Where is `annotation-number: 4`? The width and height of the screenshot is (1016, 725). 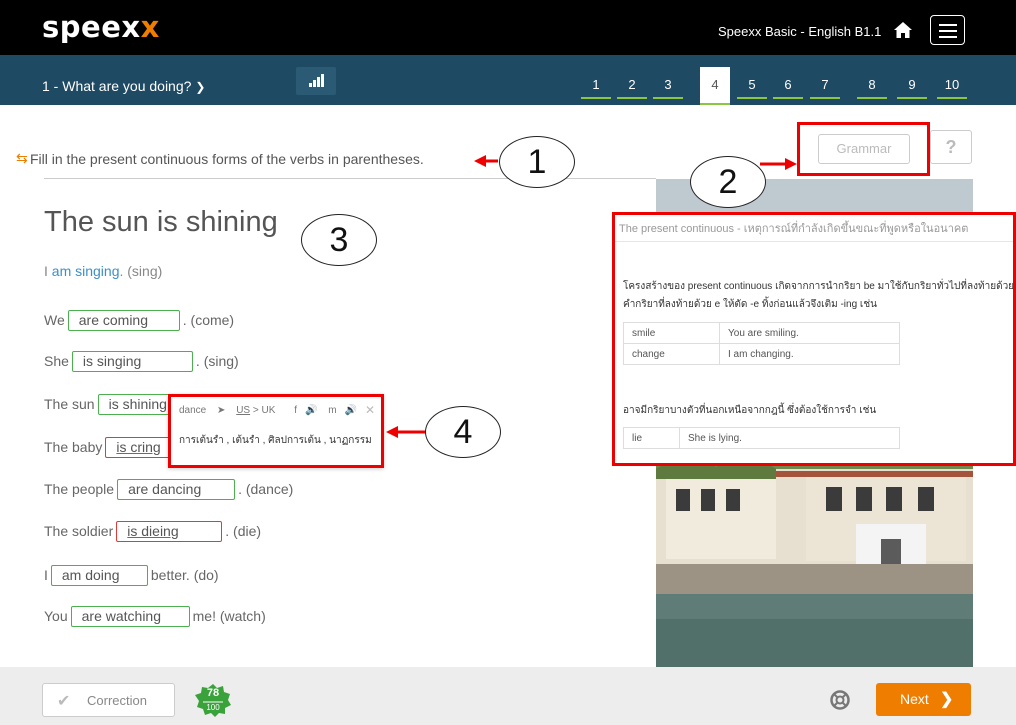 annotation-number: 4 is located at coordinates (463, 432).